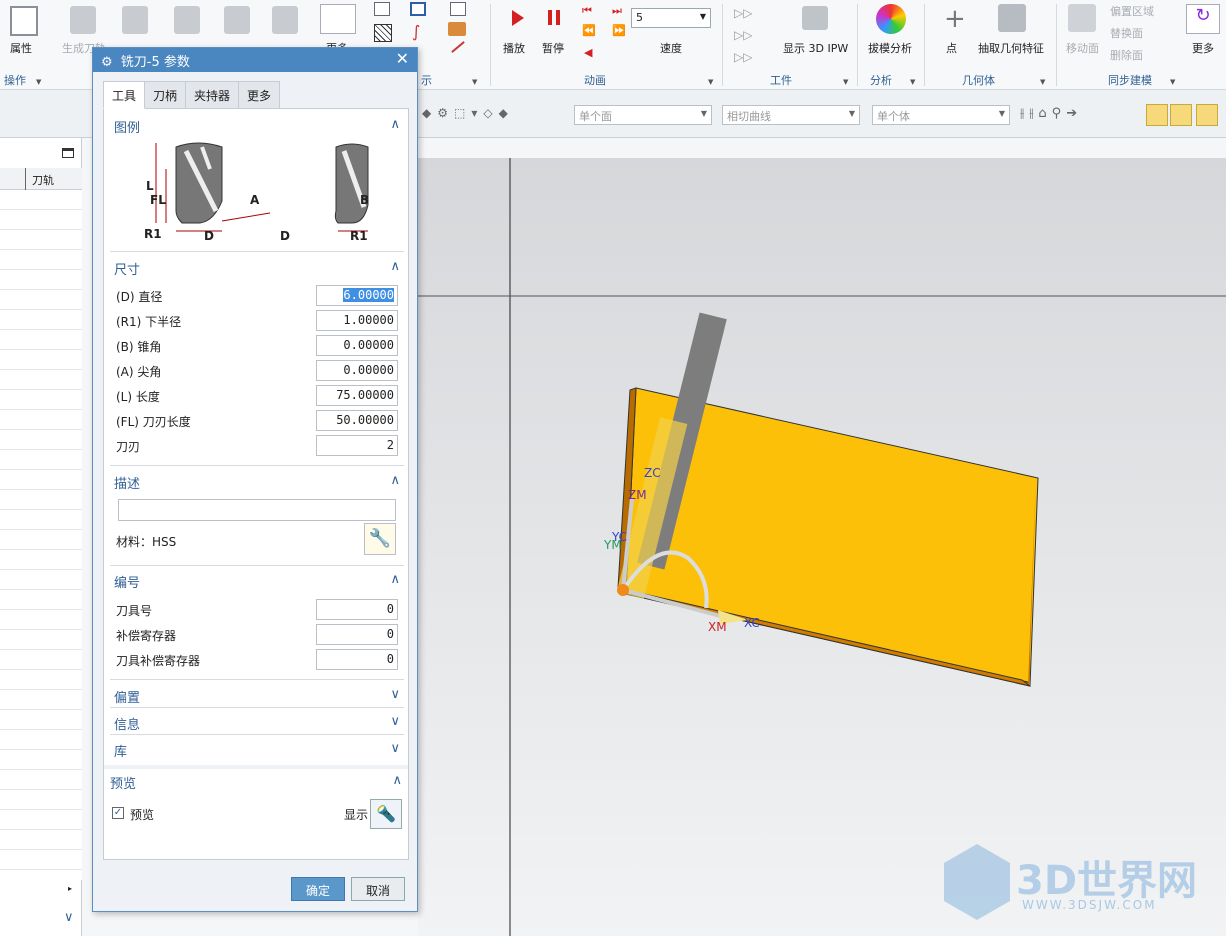 This screenshot has height=936, width=1226. Describe the element at coordinates (41, 535) in the screenshot. I see `row-lines` at that location.